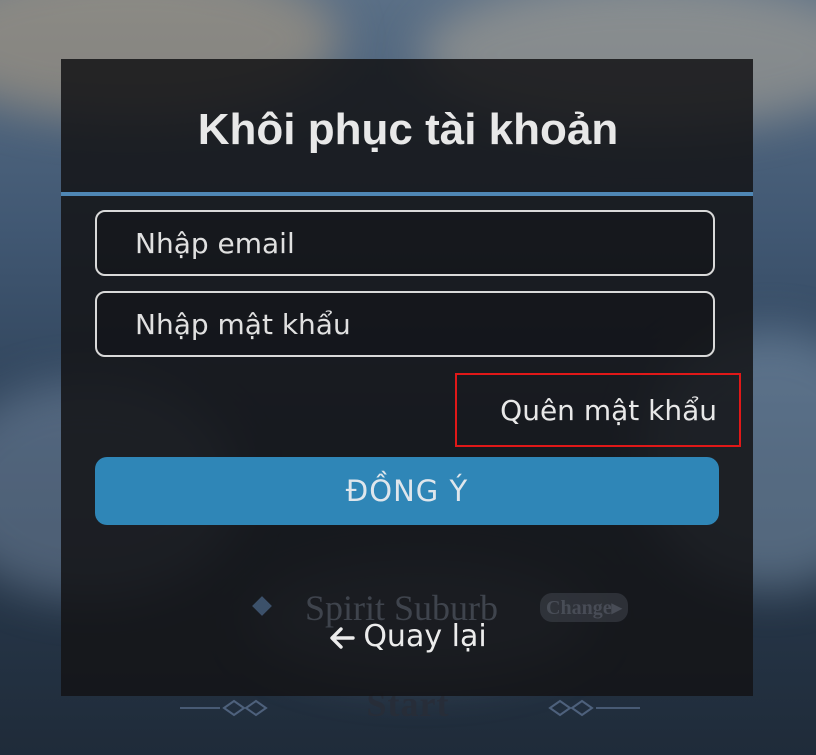 The width and height of the screenshot is (816, 755). I want to click on back-link: Quay lại, so click(408, 636).